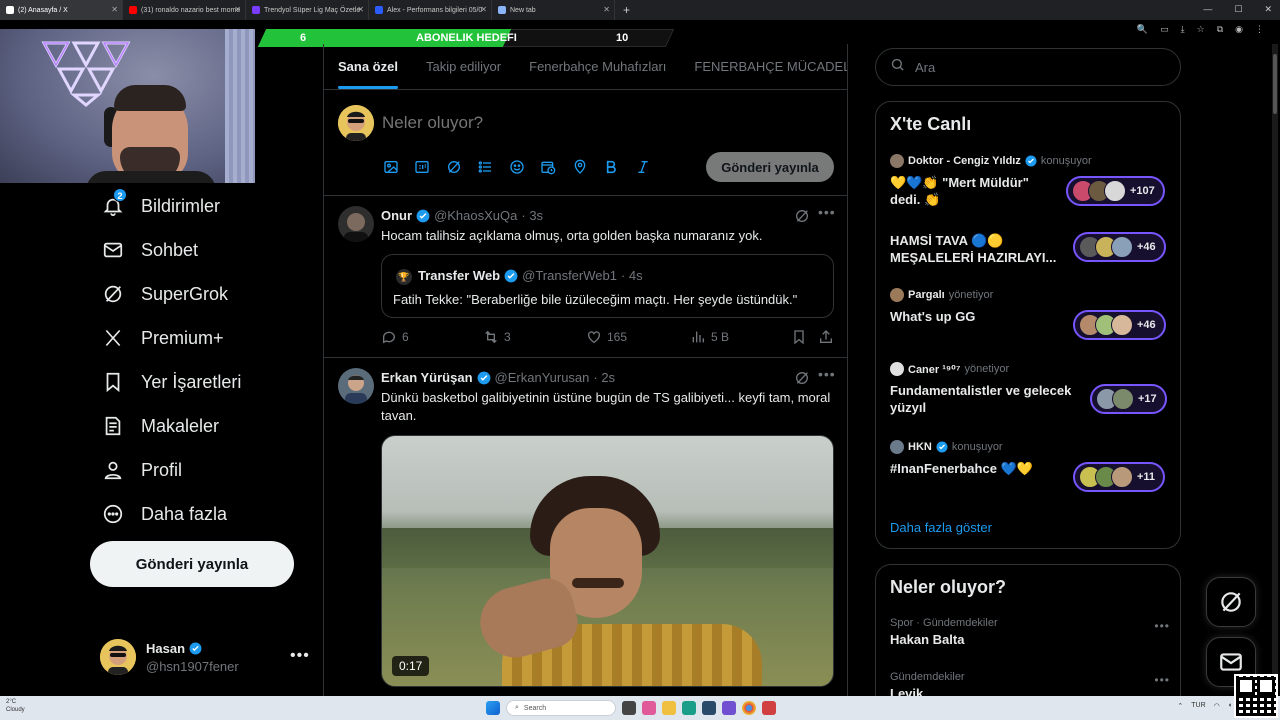  What do you see at coordinates (580, 167) in the screenshot?
I see `location-icon` at bounding box center [580, 167].